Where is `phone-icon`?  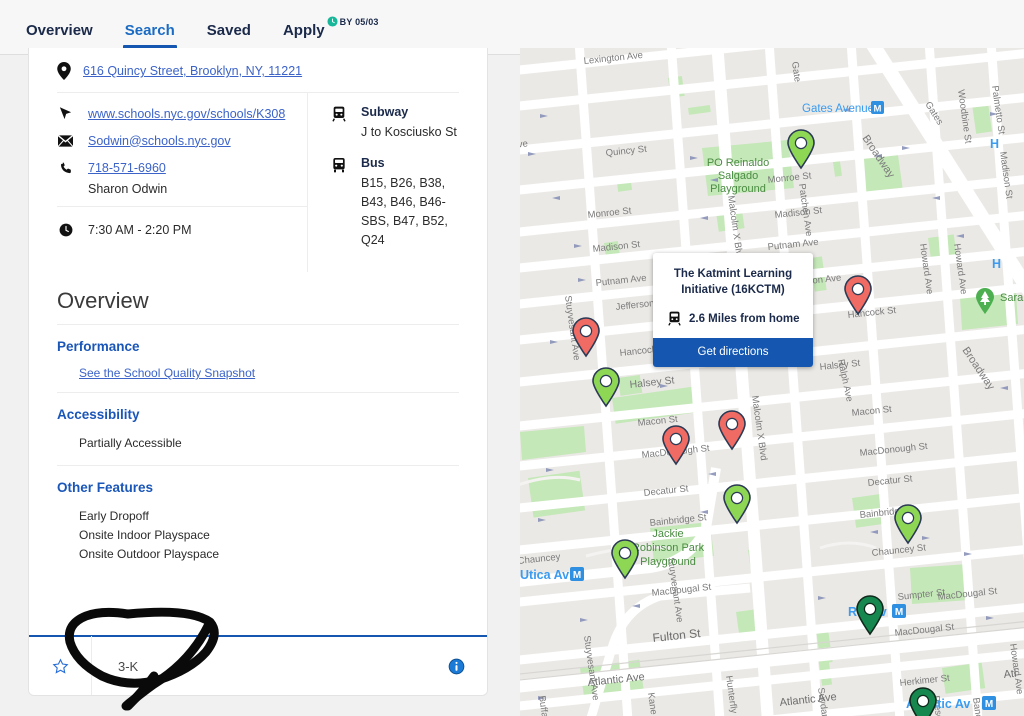
phone-icon is located at coordinates (65, 168).